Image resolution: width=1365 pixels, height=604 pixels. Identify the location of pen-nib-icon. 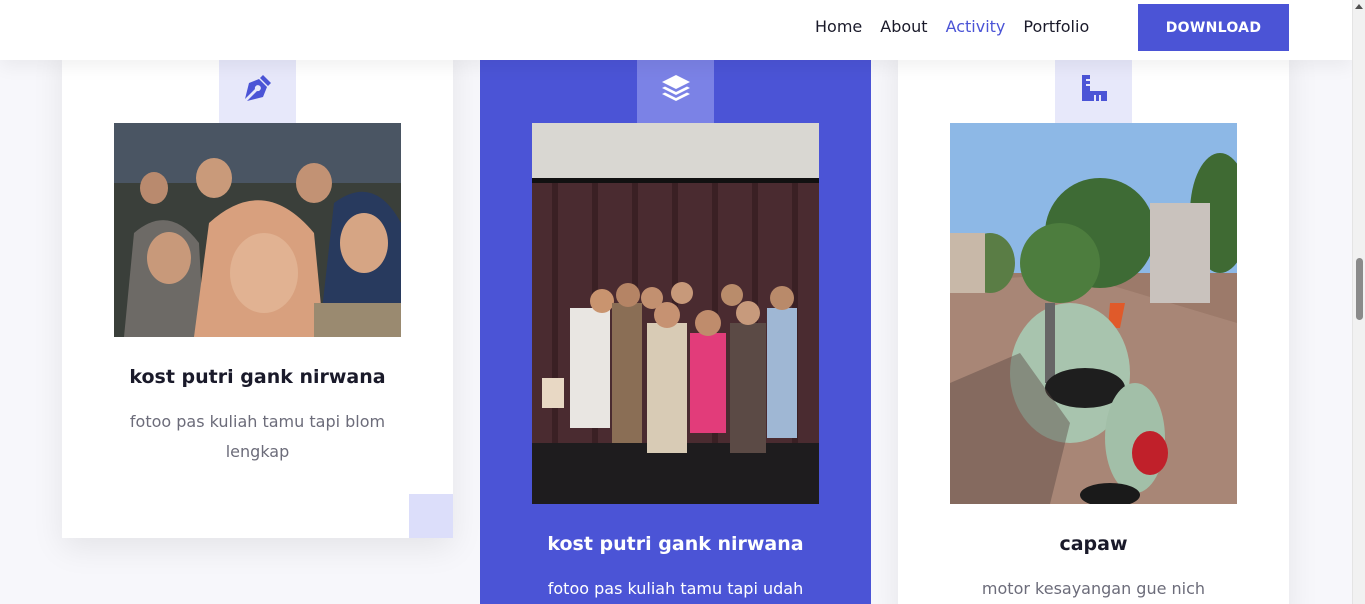
(257, 88).